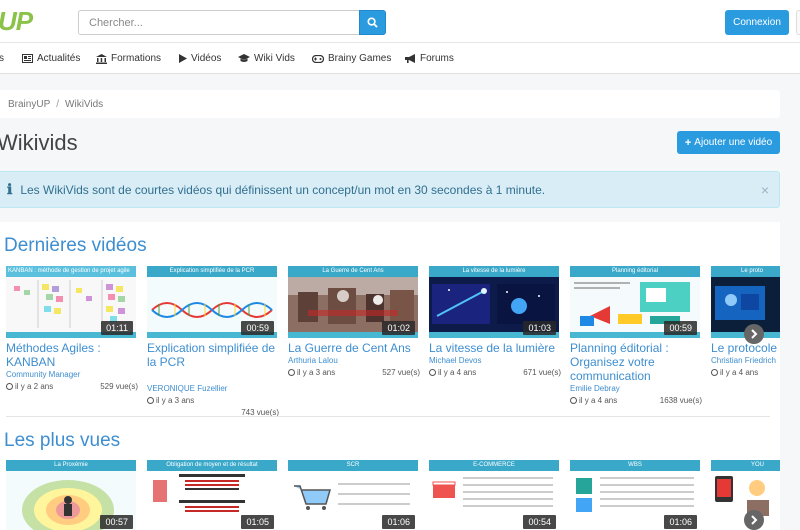 This screenshot has height=530, width=800. I want to click on video-meta: il y a 2 ans 529 vue(s), so click(72, 386).